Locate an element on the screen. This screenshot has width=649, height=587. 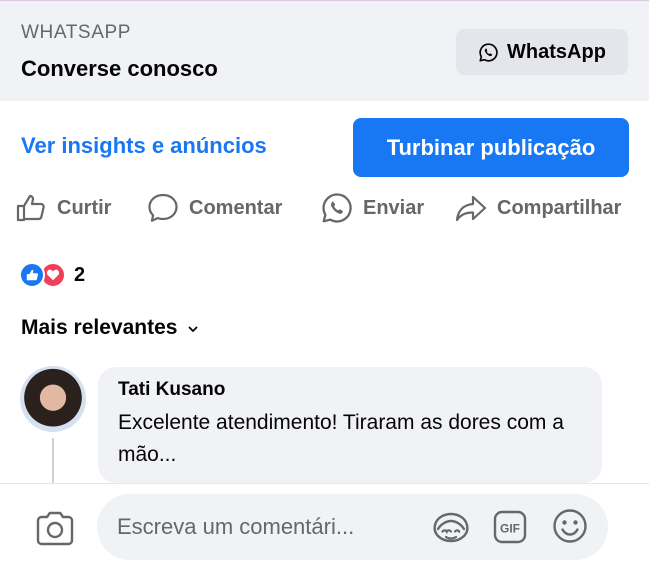
whatsapp-button-label: WhatsApp is located at coordinates (556, 51).